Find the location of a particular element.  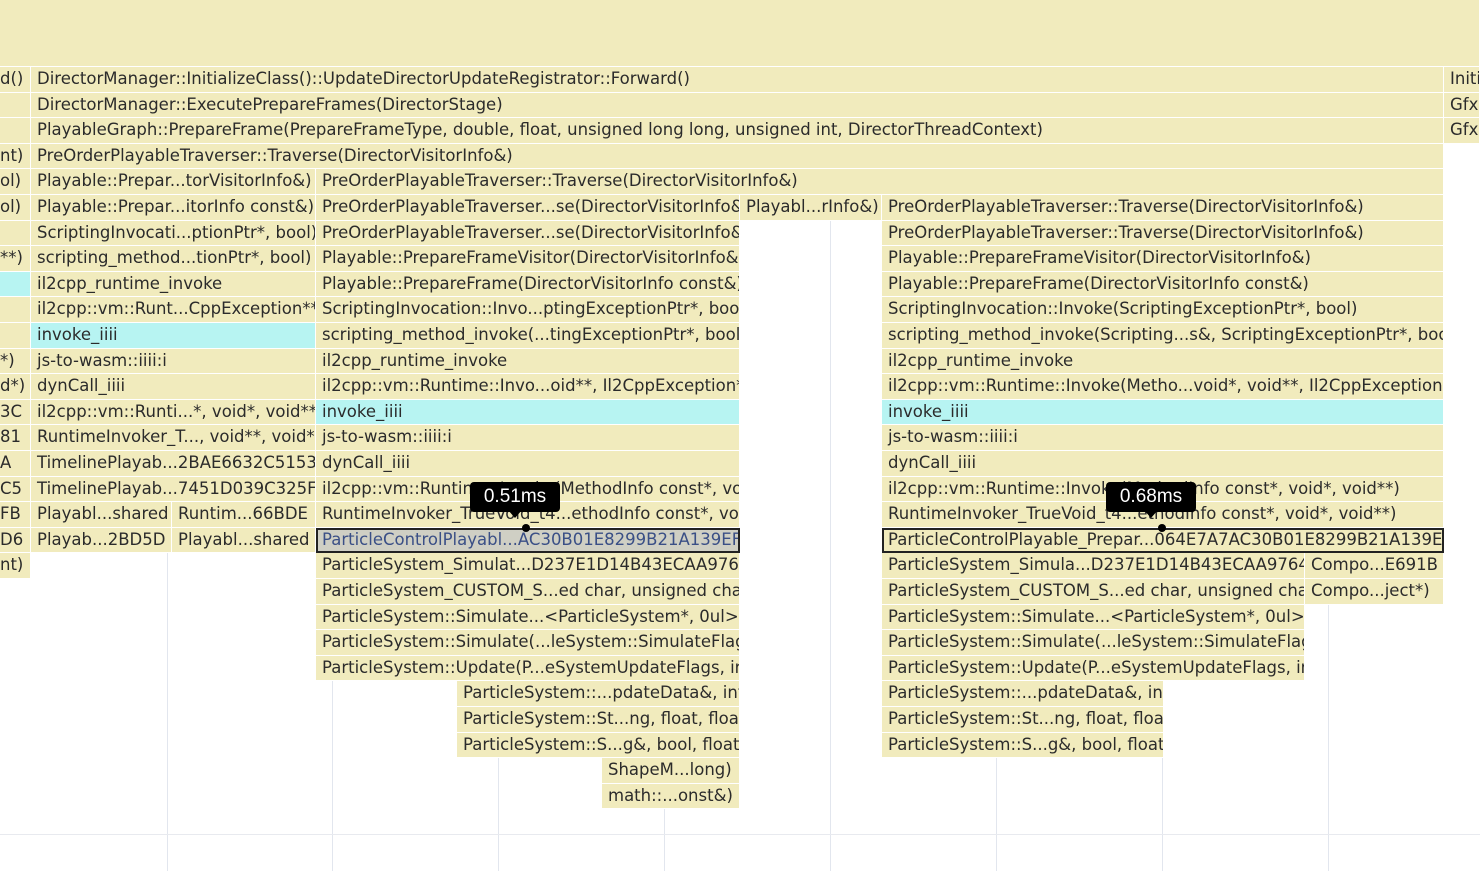

stack-frame-timelineplayab-7451d039c325f: TimelinePlayab...7451D039C325F is located at coordinates (173, 489).